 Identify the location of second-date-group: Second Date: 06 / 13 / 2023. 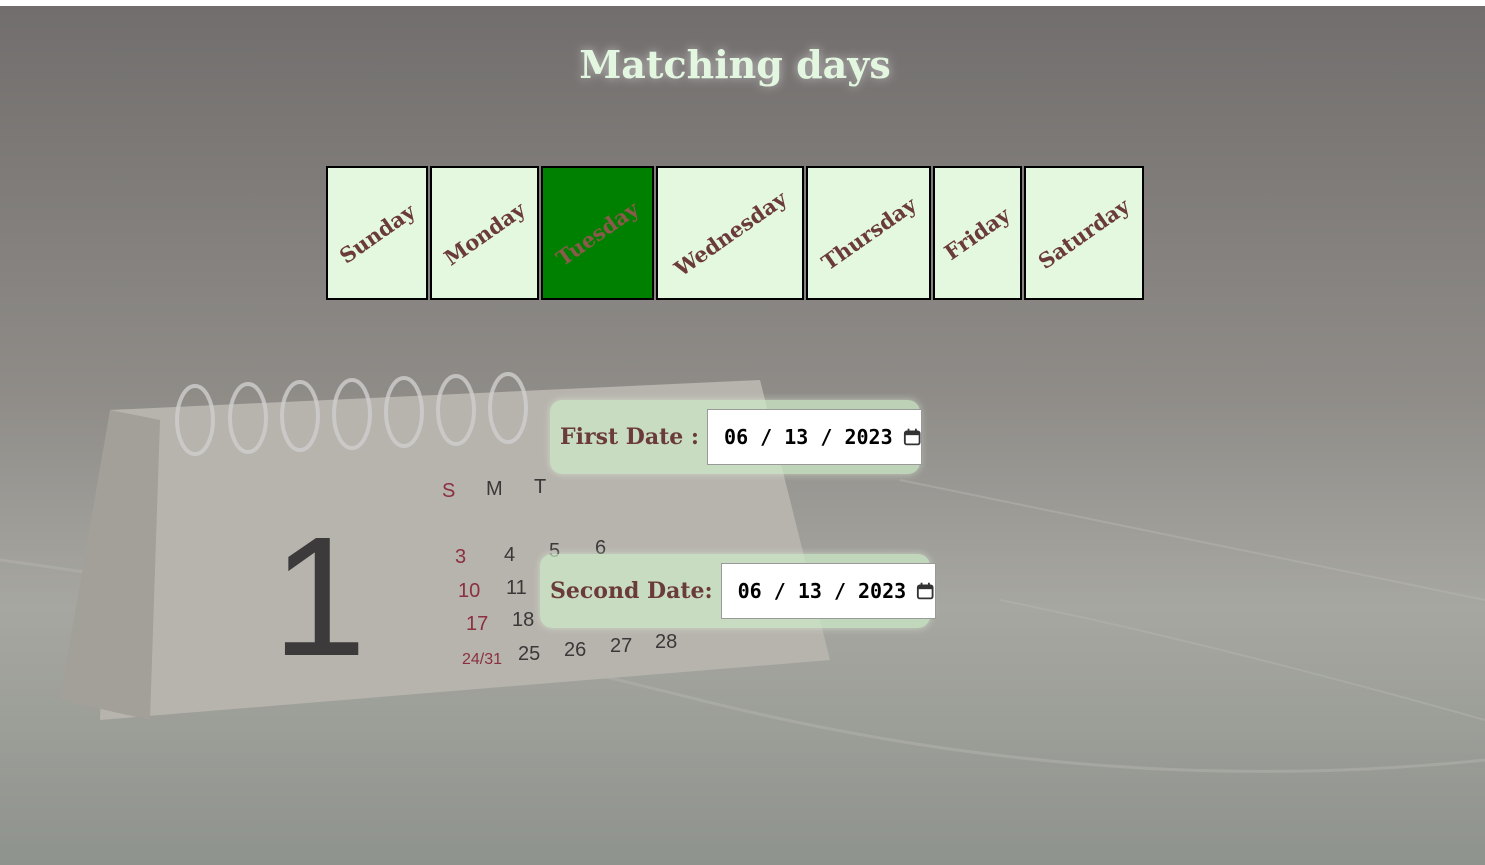
(738, 591).